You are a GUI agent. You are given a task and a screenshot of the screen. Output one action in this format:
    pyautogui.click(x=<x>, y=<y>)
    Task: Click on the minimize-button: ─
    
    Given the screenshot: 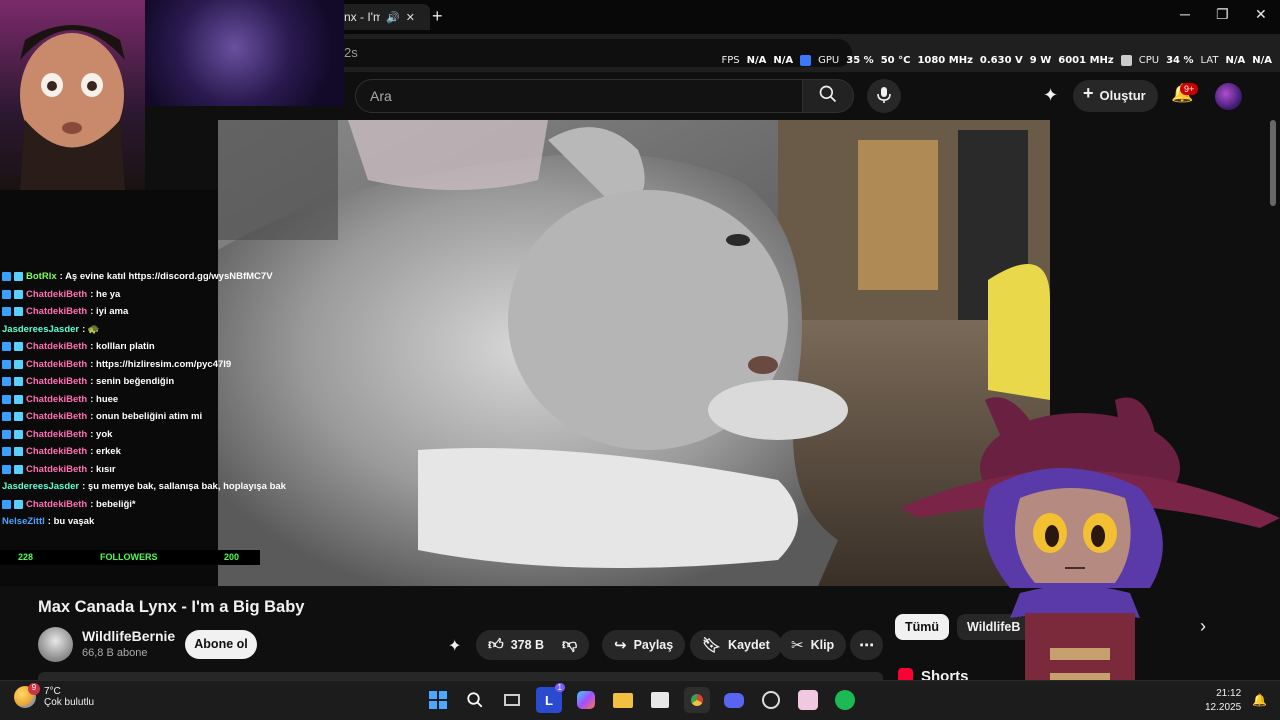 What is the action you would take?
    pyautogui.click(x=1185, y=14)
    